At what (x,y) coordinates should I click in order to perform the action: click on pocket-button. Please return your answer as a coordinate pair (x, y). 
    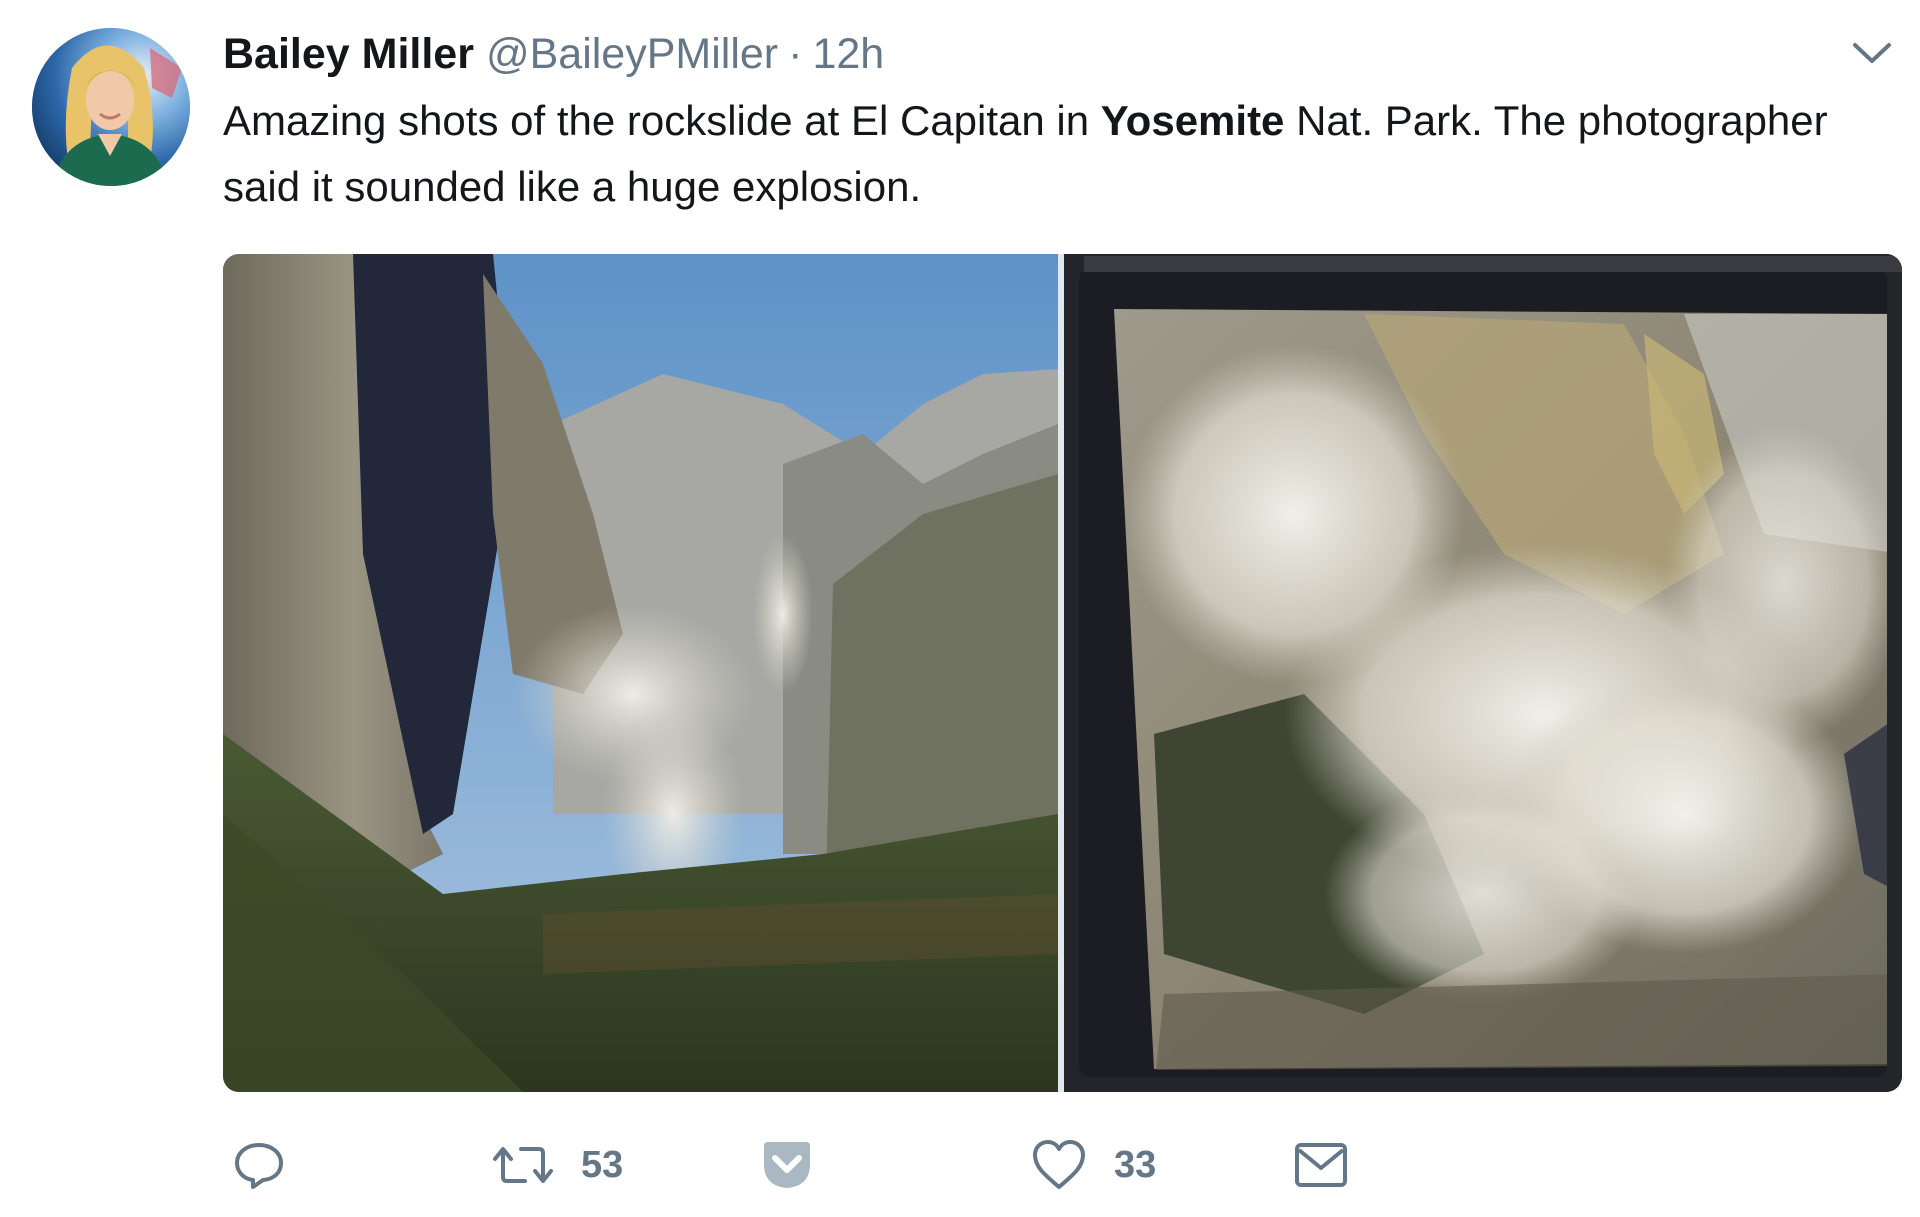
    Looking at the image, I should click on (787, 1165).